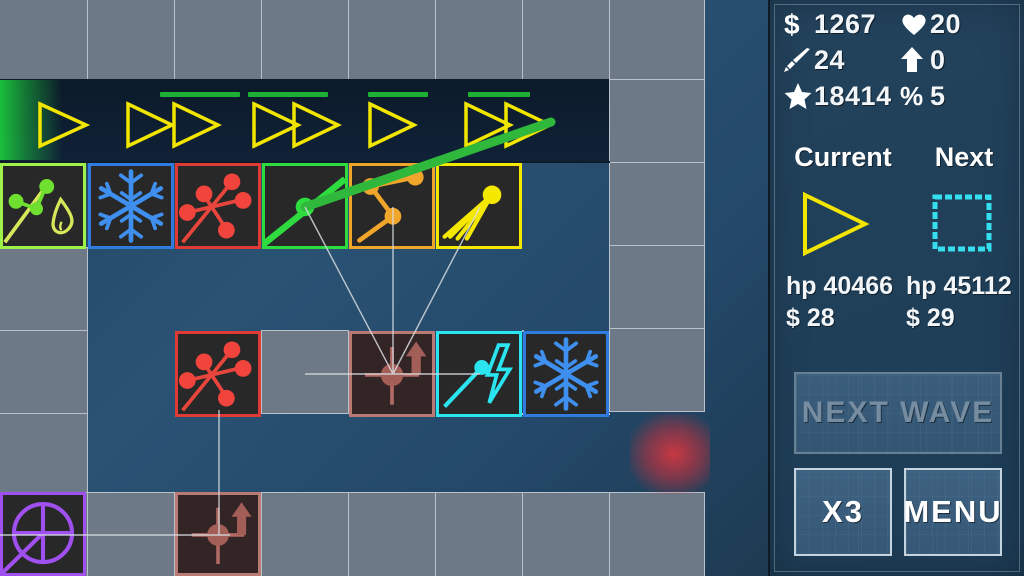  Describe the element at coordinates (964, 157) in the screenshot. I see `next-wave-label: Next` at that location.